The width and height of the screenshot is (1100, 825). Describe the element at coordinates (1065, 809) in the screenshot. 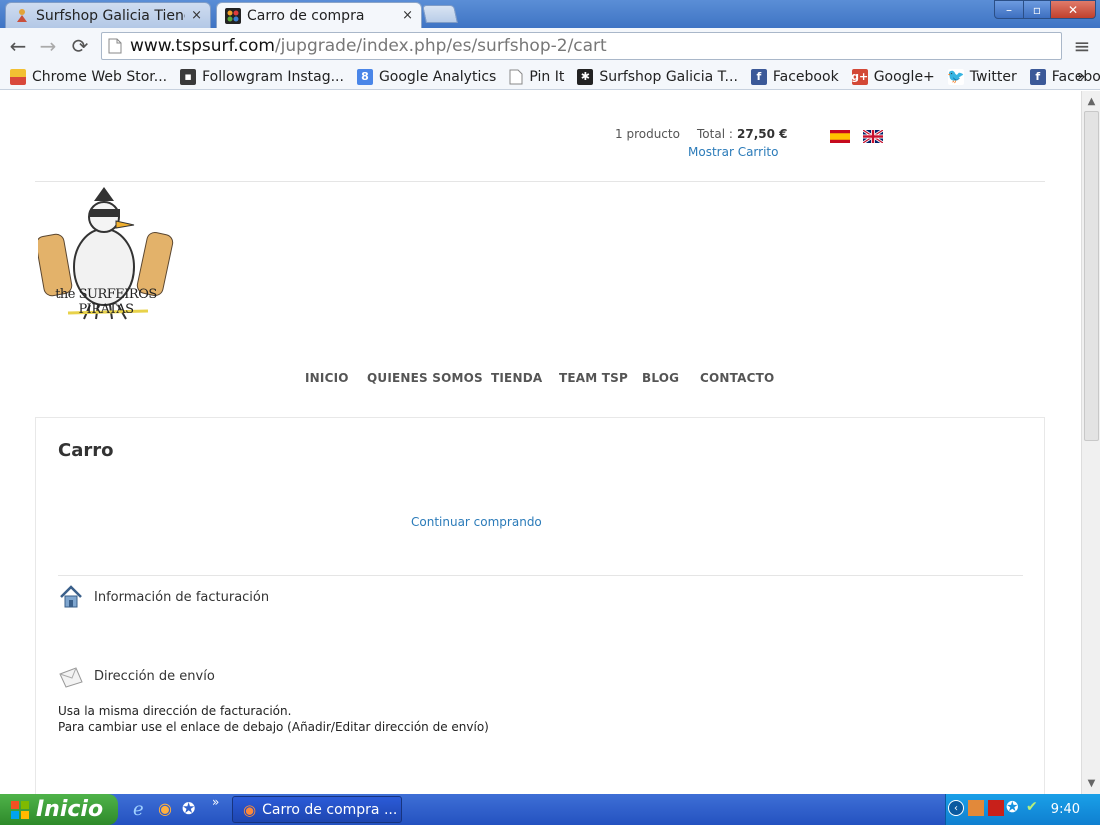

I see `clock: 9:40` at that location.